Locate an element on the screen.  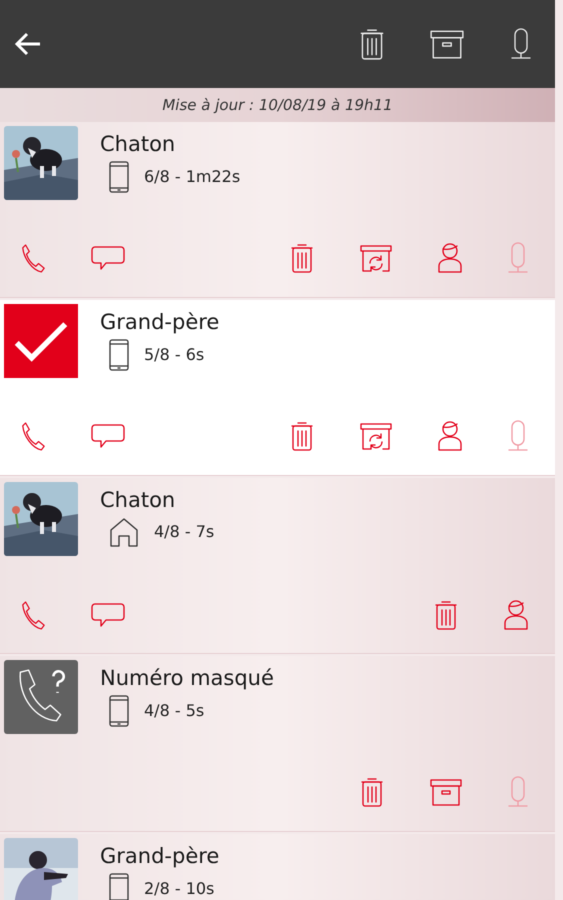
selected-checkbox is located at coordinates (41, 341).